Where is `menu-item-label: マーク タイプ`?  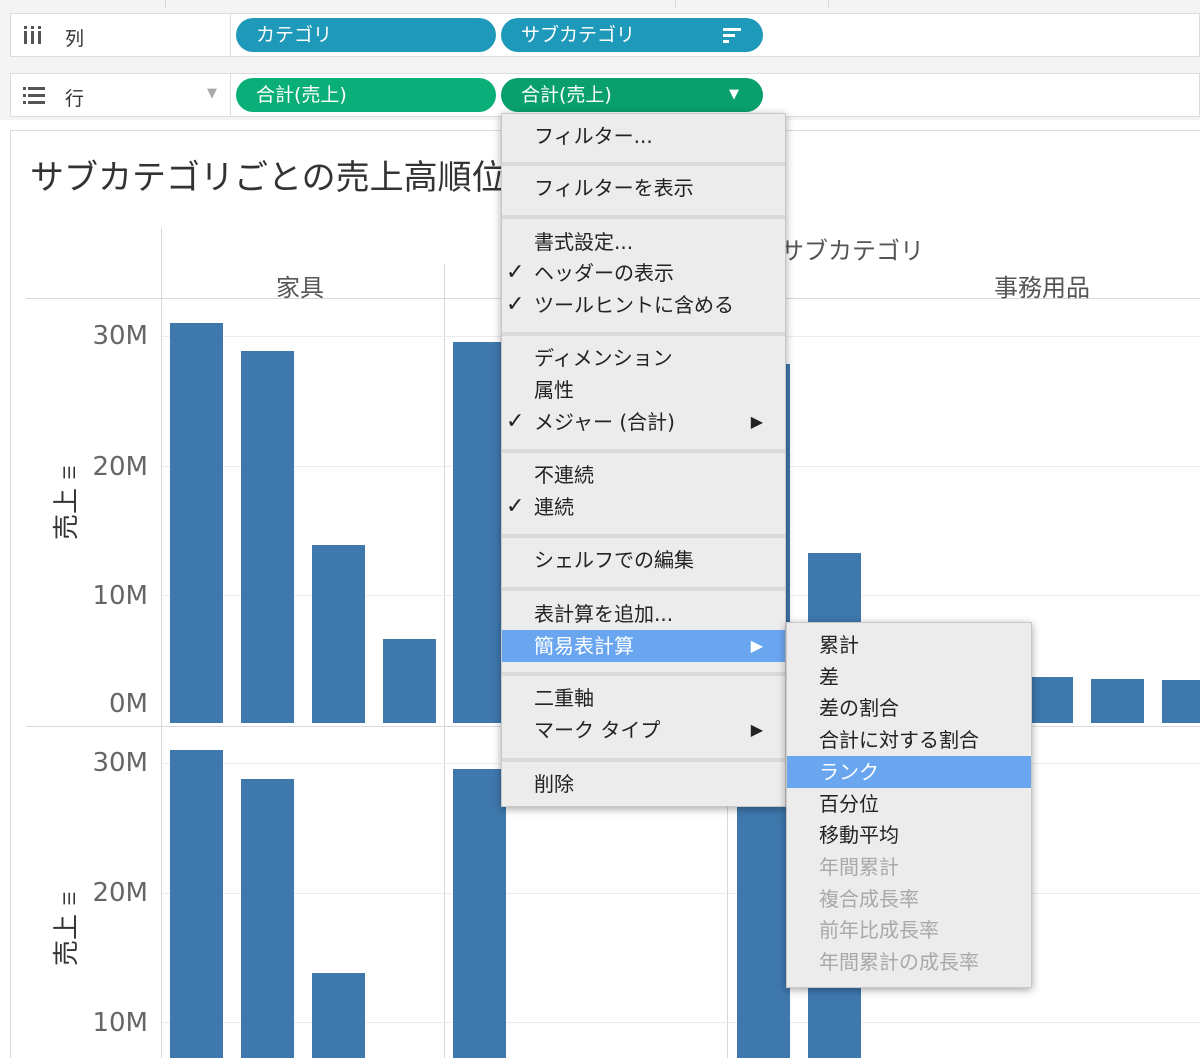
menu-item-label: マーク タイプ is located at coordinates (597, 730).